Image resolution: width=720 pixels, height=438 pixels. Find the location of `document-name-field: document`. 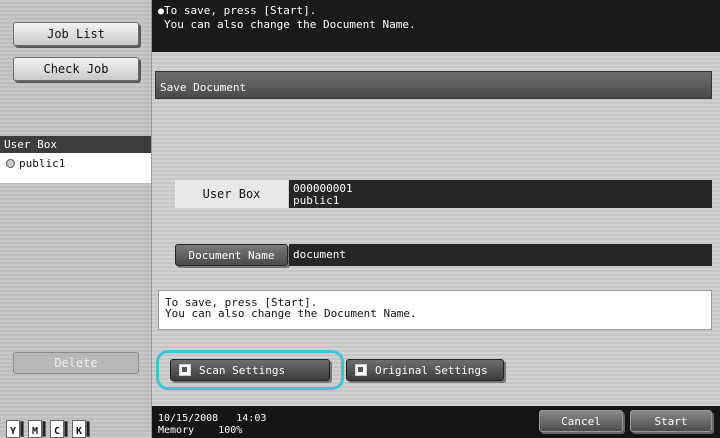

document-name-field: document is located at coordinates (500, 255).